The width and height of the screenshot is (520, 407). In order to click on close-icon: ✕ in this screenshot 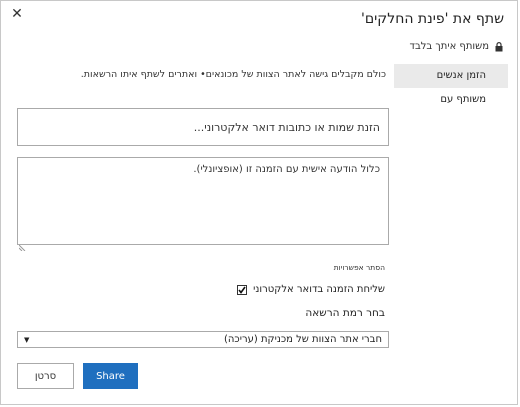, I will do `click(17, 14)`.